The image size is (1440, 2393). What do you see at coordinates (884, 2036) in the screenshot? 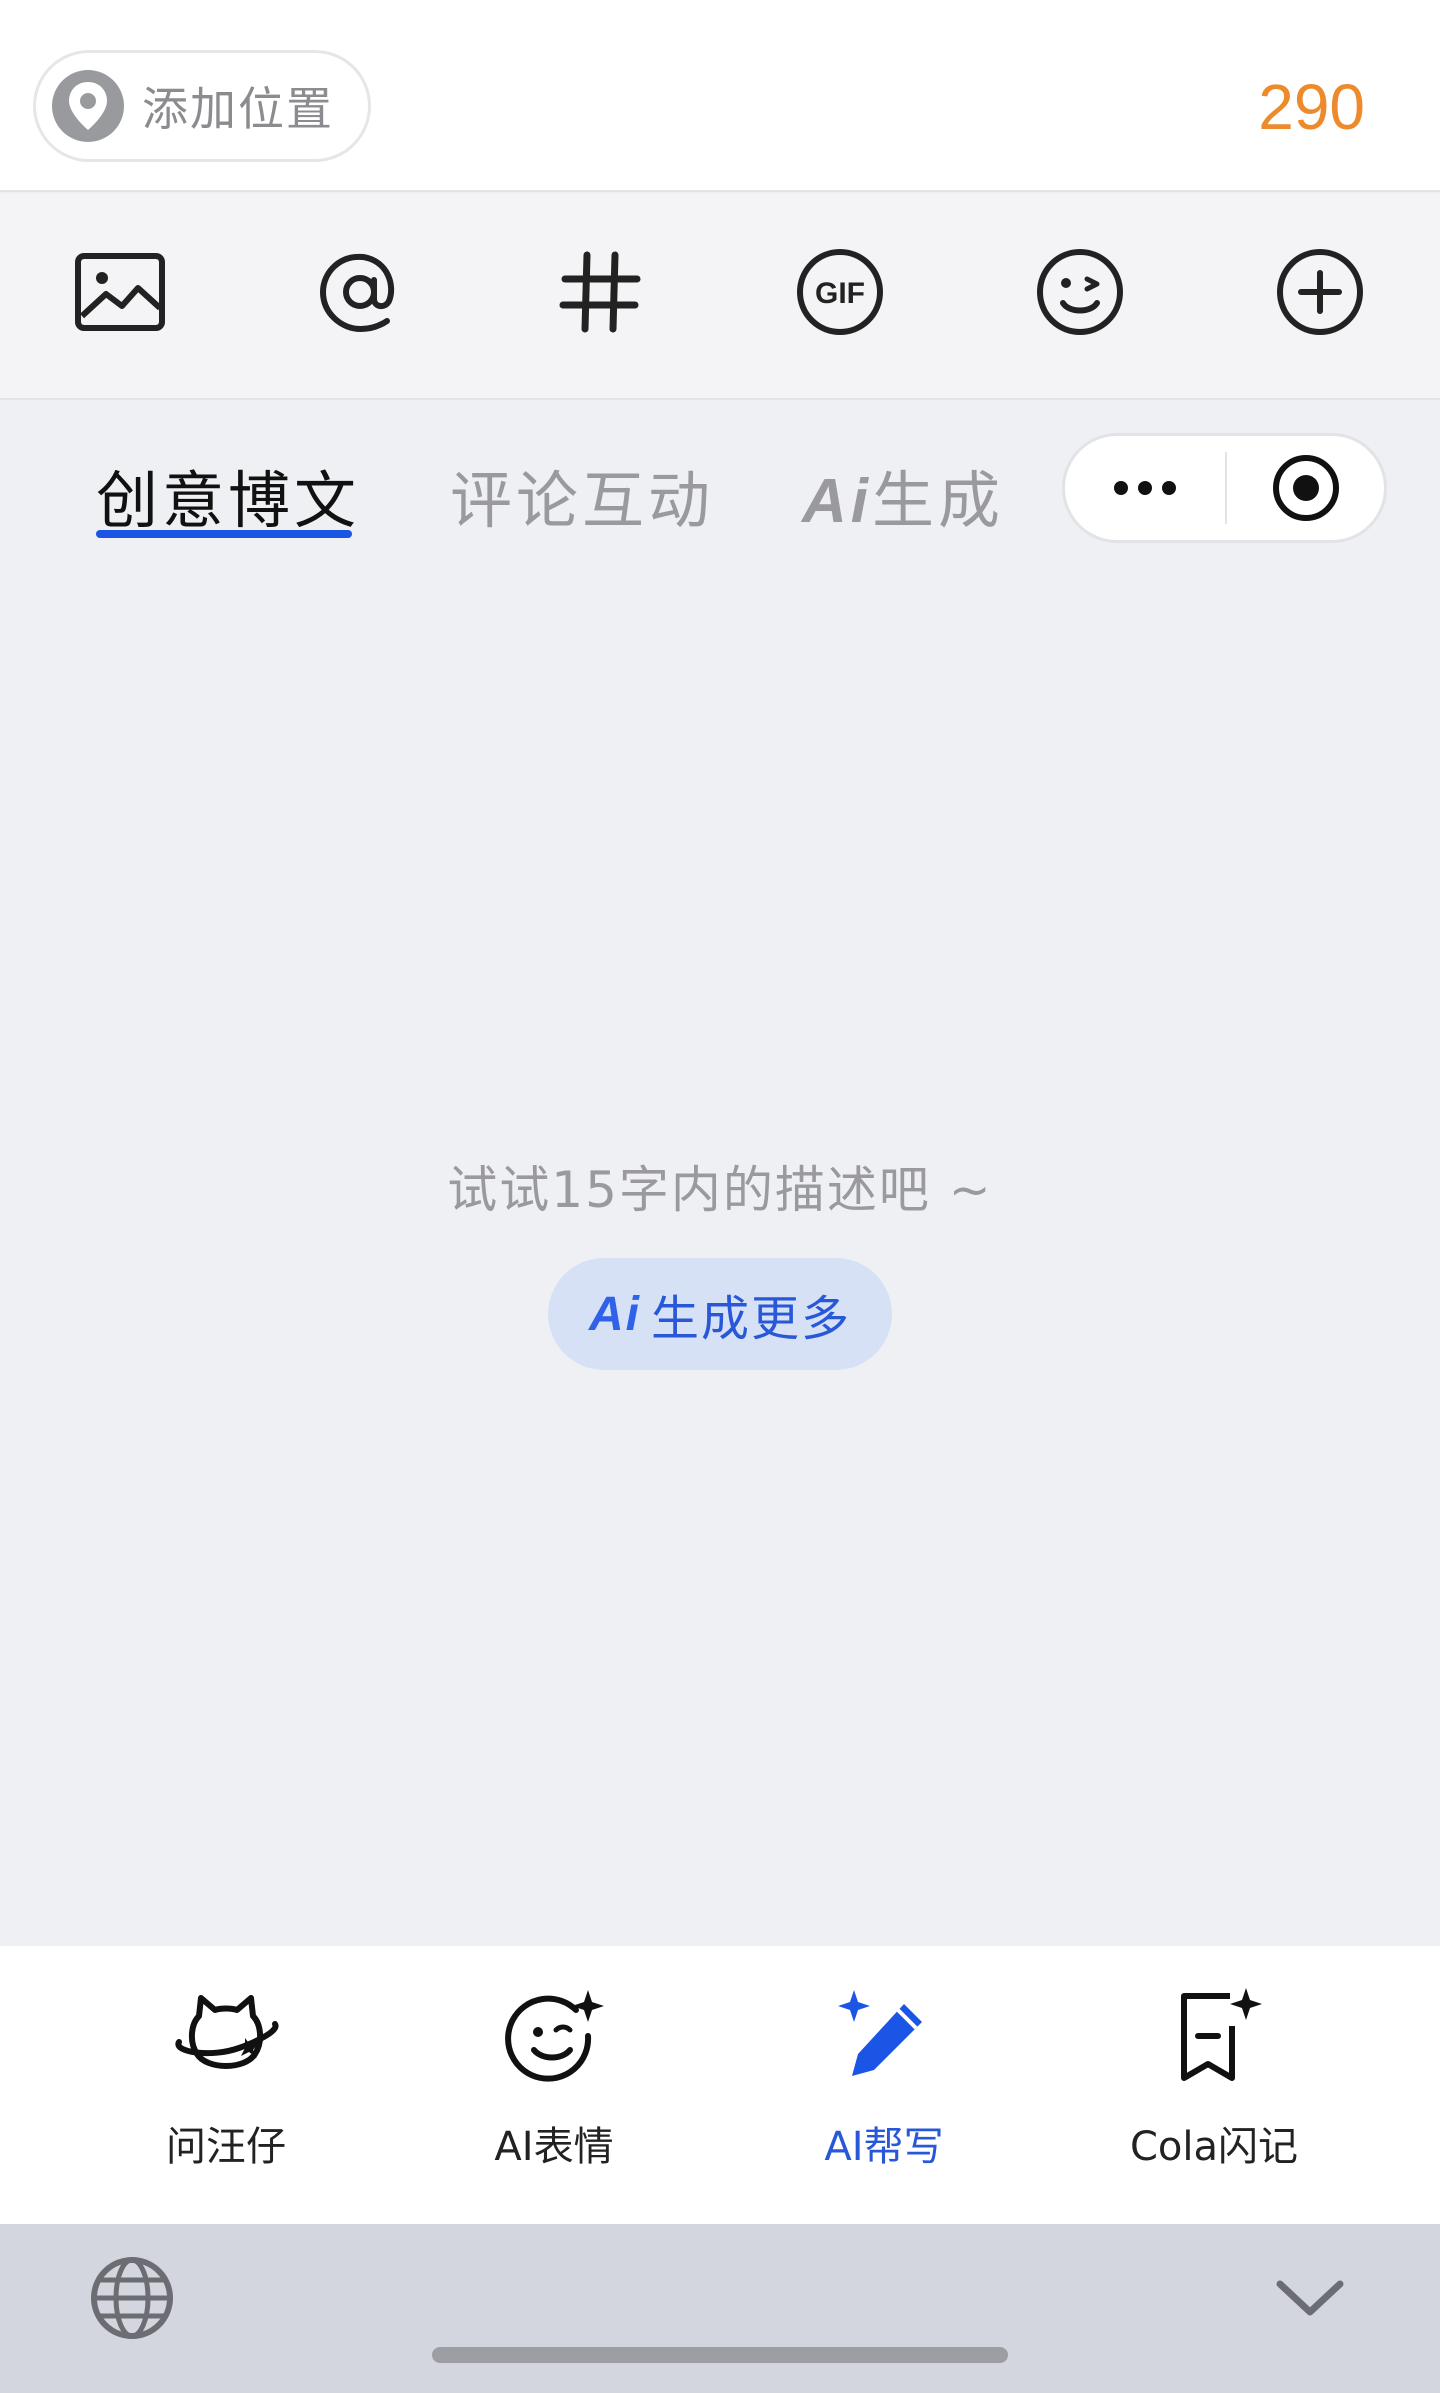
I see `sparkle-pen-icon` at bounding box center [884, 2036].